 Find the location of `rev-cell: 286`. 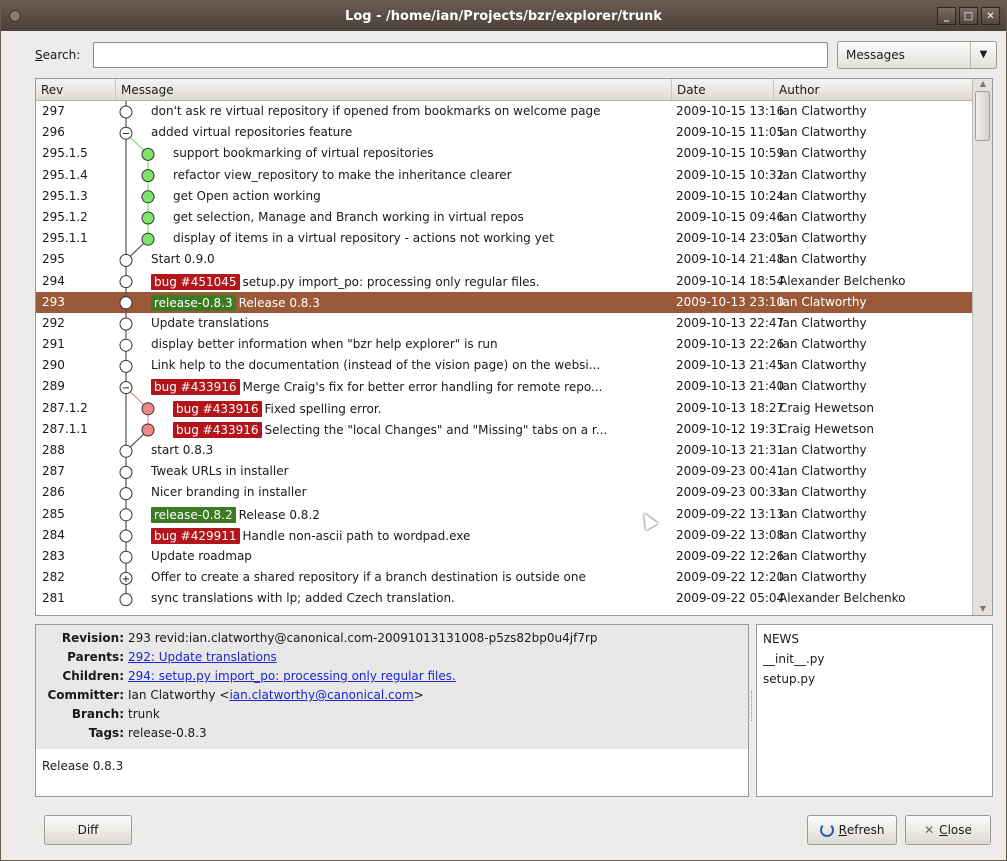

rev-cell: 286 is located at coordinates (53, 492).